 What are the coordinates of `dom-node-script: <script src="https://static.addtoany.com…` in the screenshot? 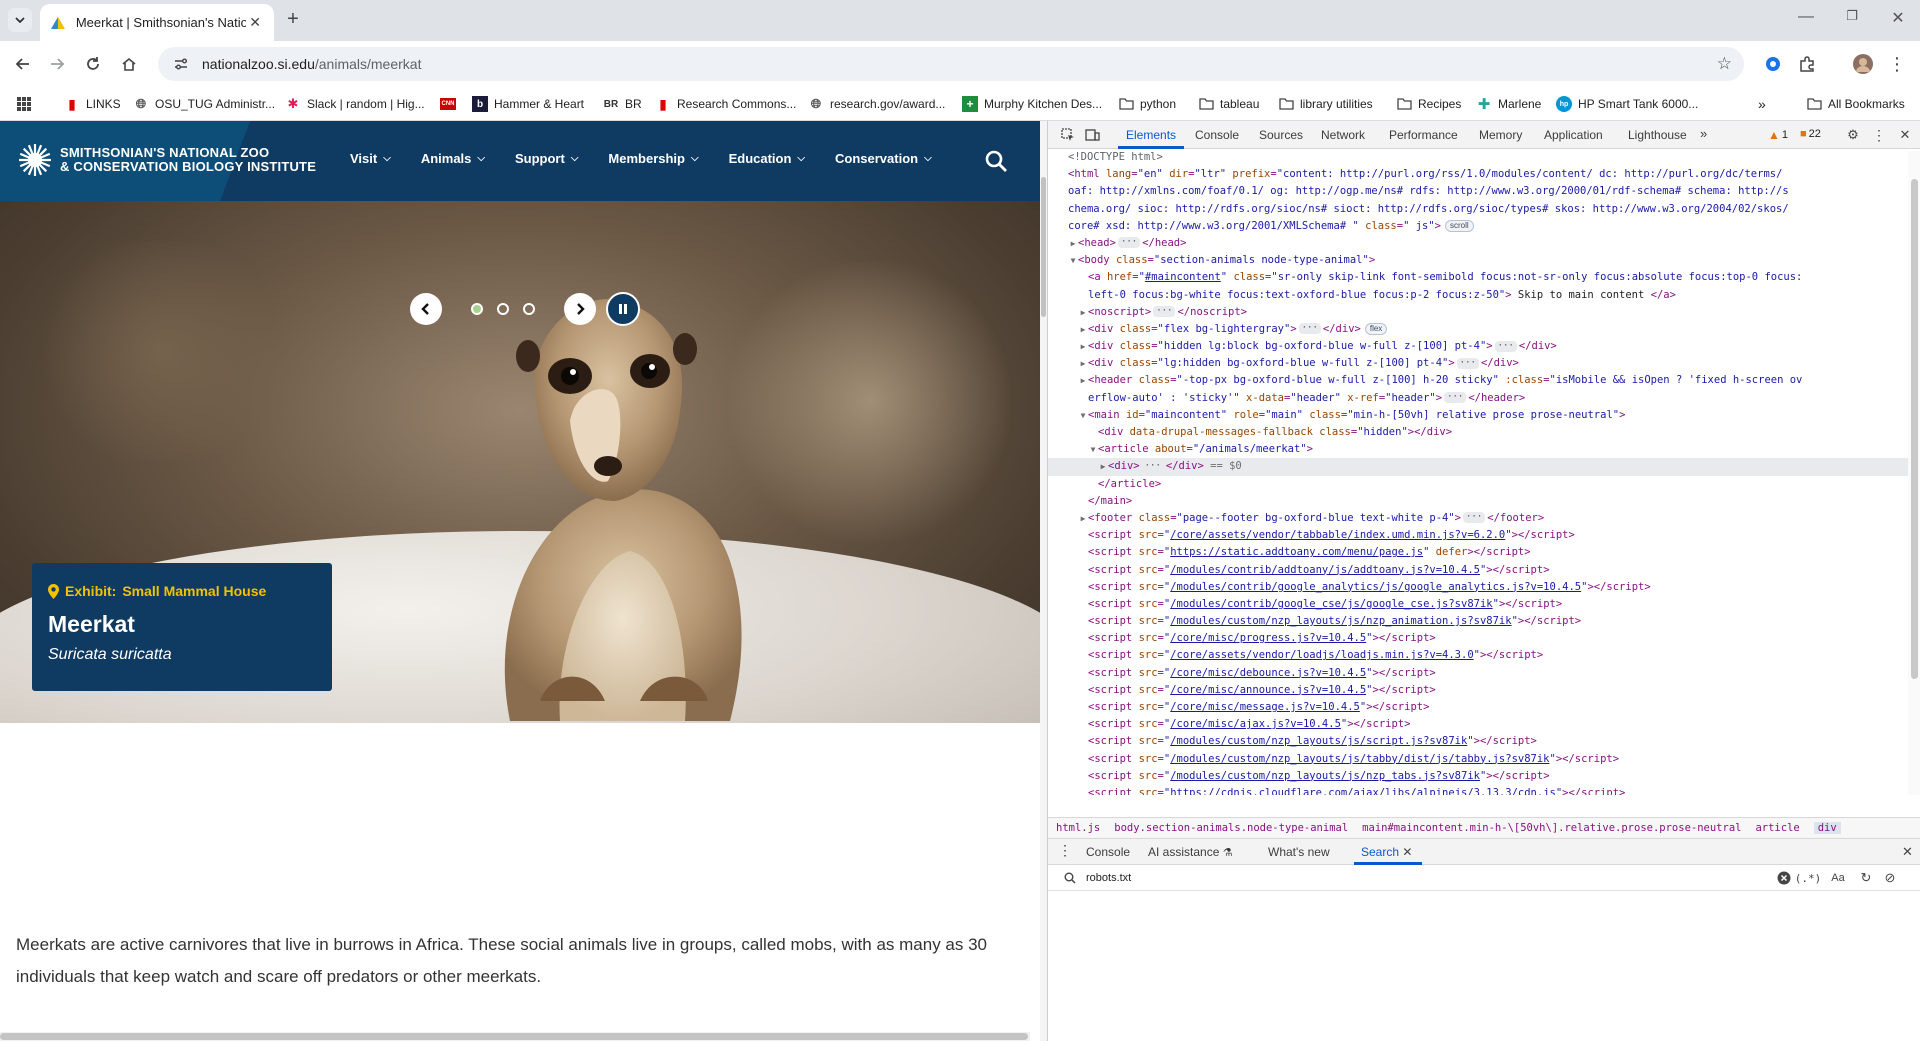 It's located at (1478, 552).